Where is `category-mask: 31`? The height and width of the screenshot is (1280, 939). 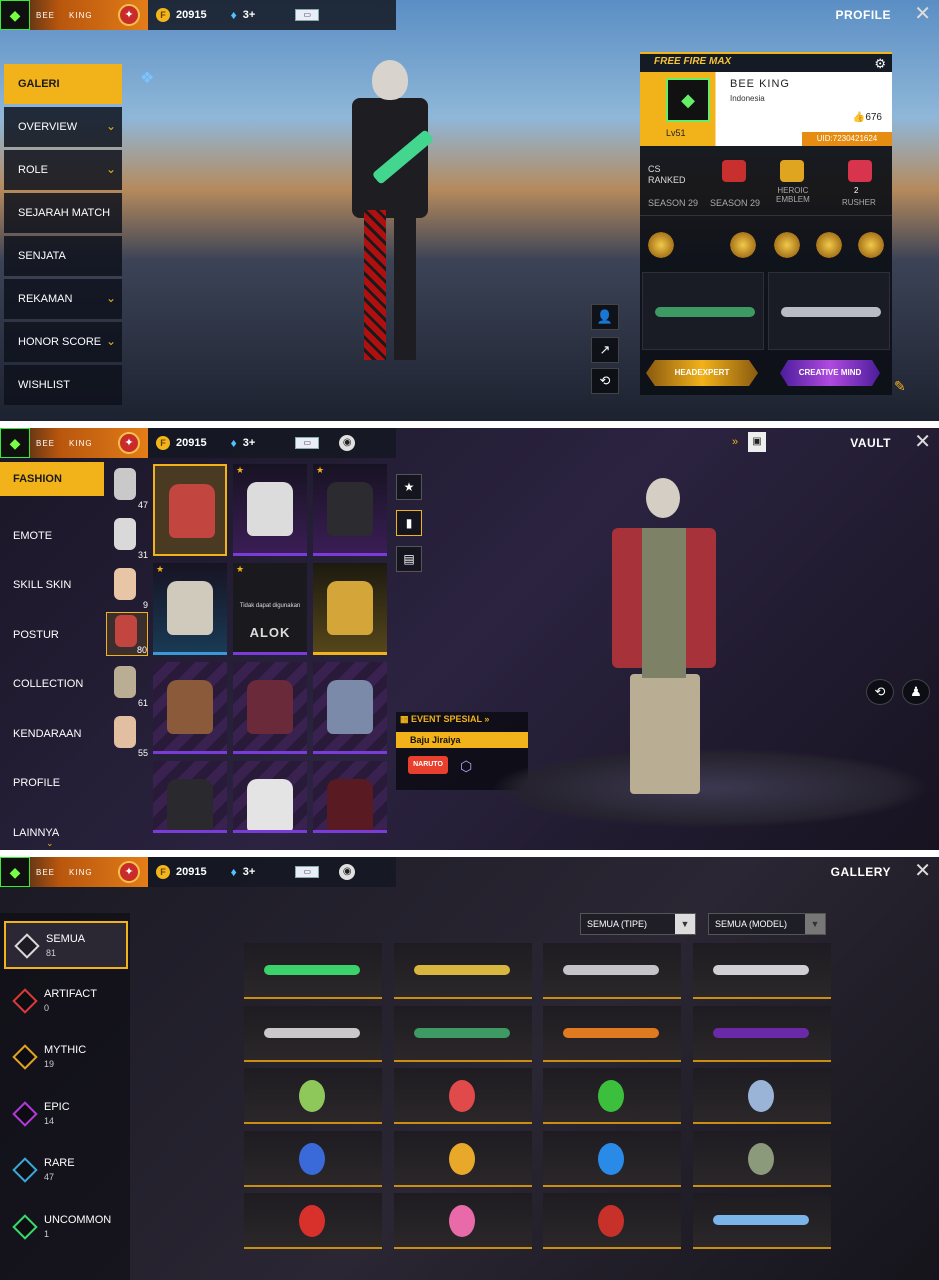 category-mask: 31 is located at coordinates (127, 538).